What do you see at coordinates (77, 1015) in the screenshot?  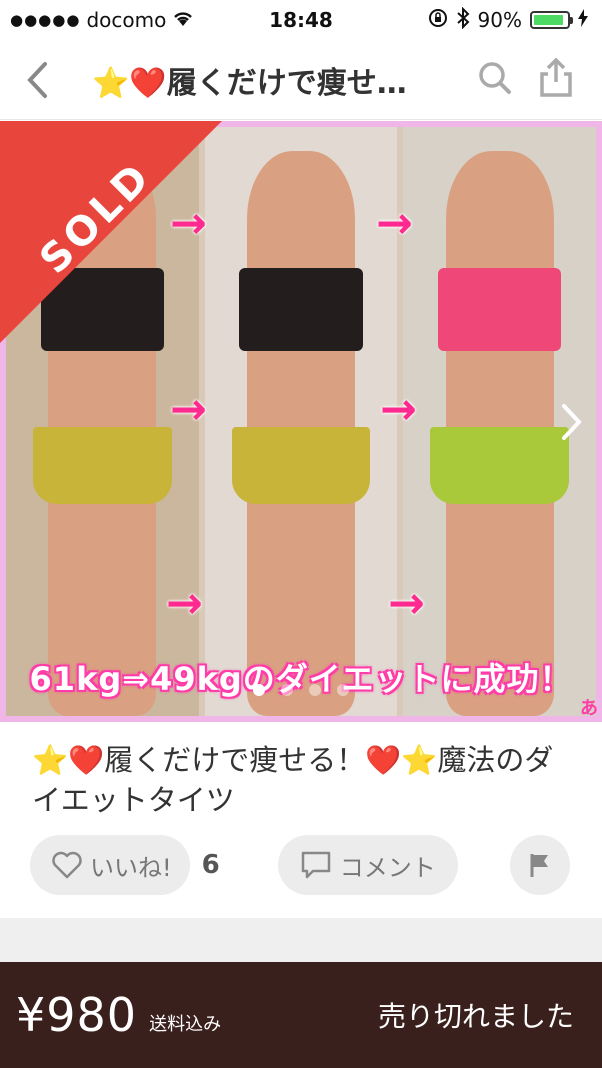 I see `price: ¥980` at bounding box center [77, 1015].